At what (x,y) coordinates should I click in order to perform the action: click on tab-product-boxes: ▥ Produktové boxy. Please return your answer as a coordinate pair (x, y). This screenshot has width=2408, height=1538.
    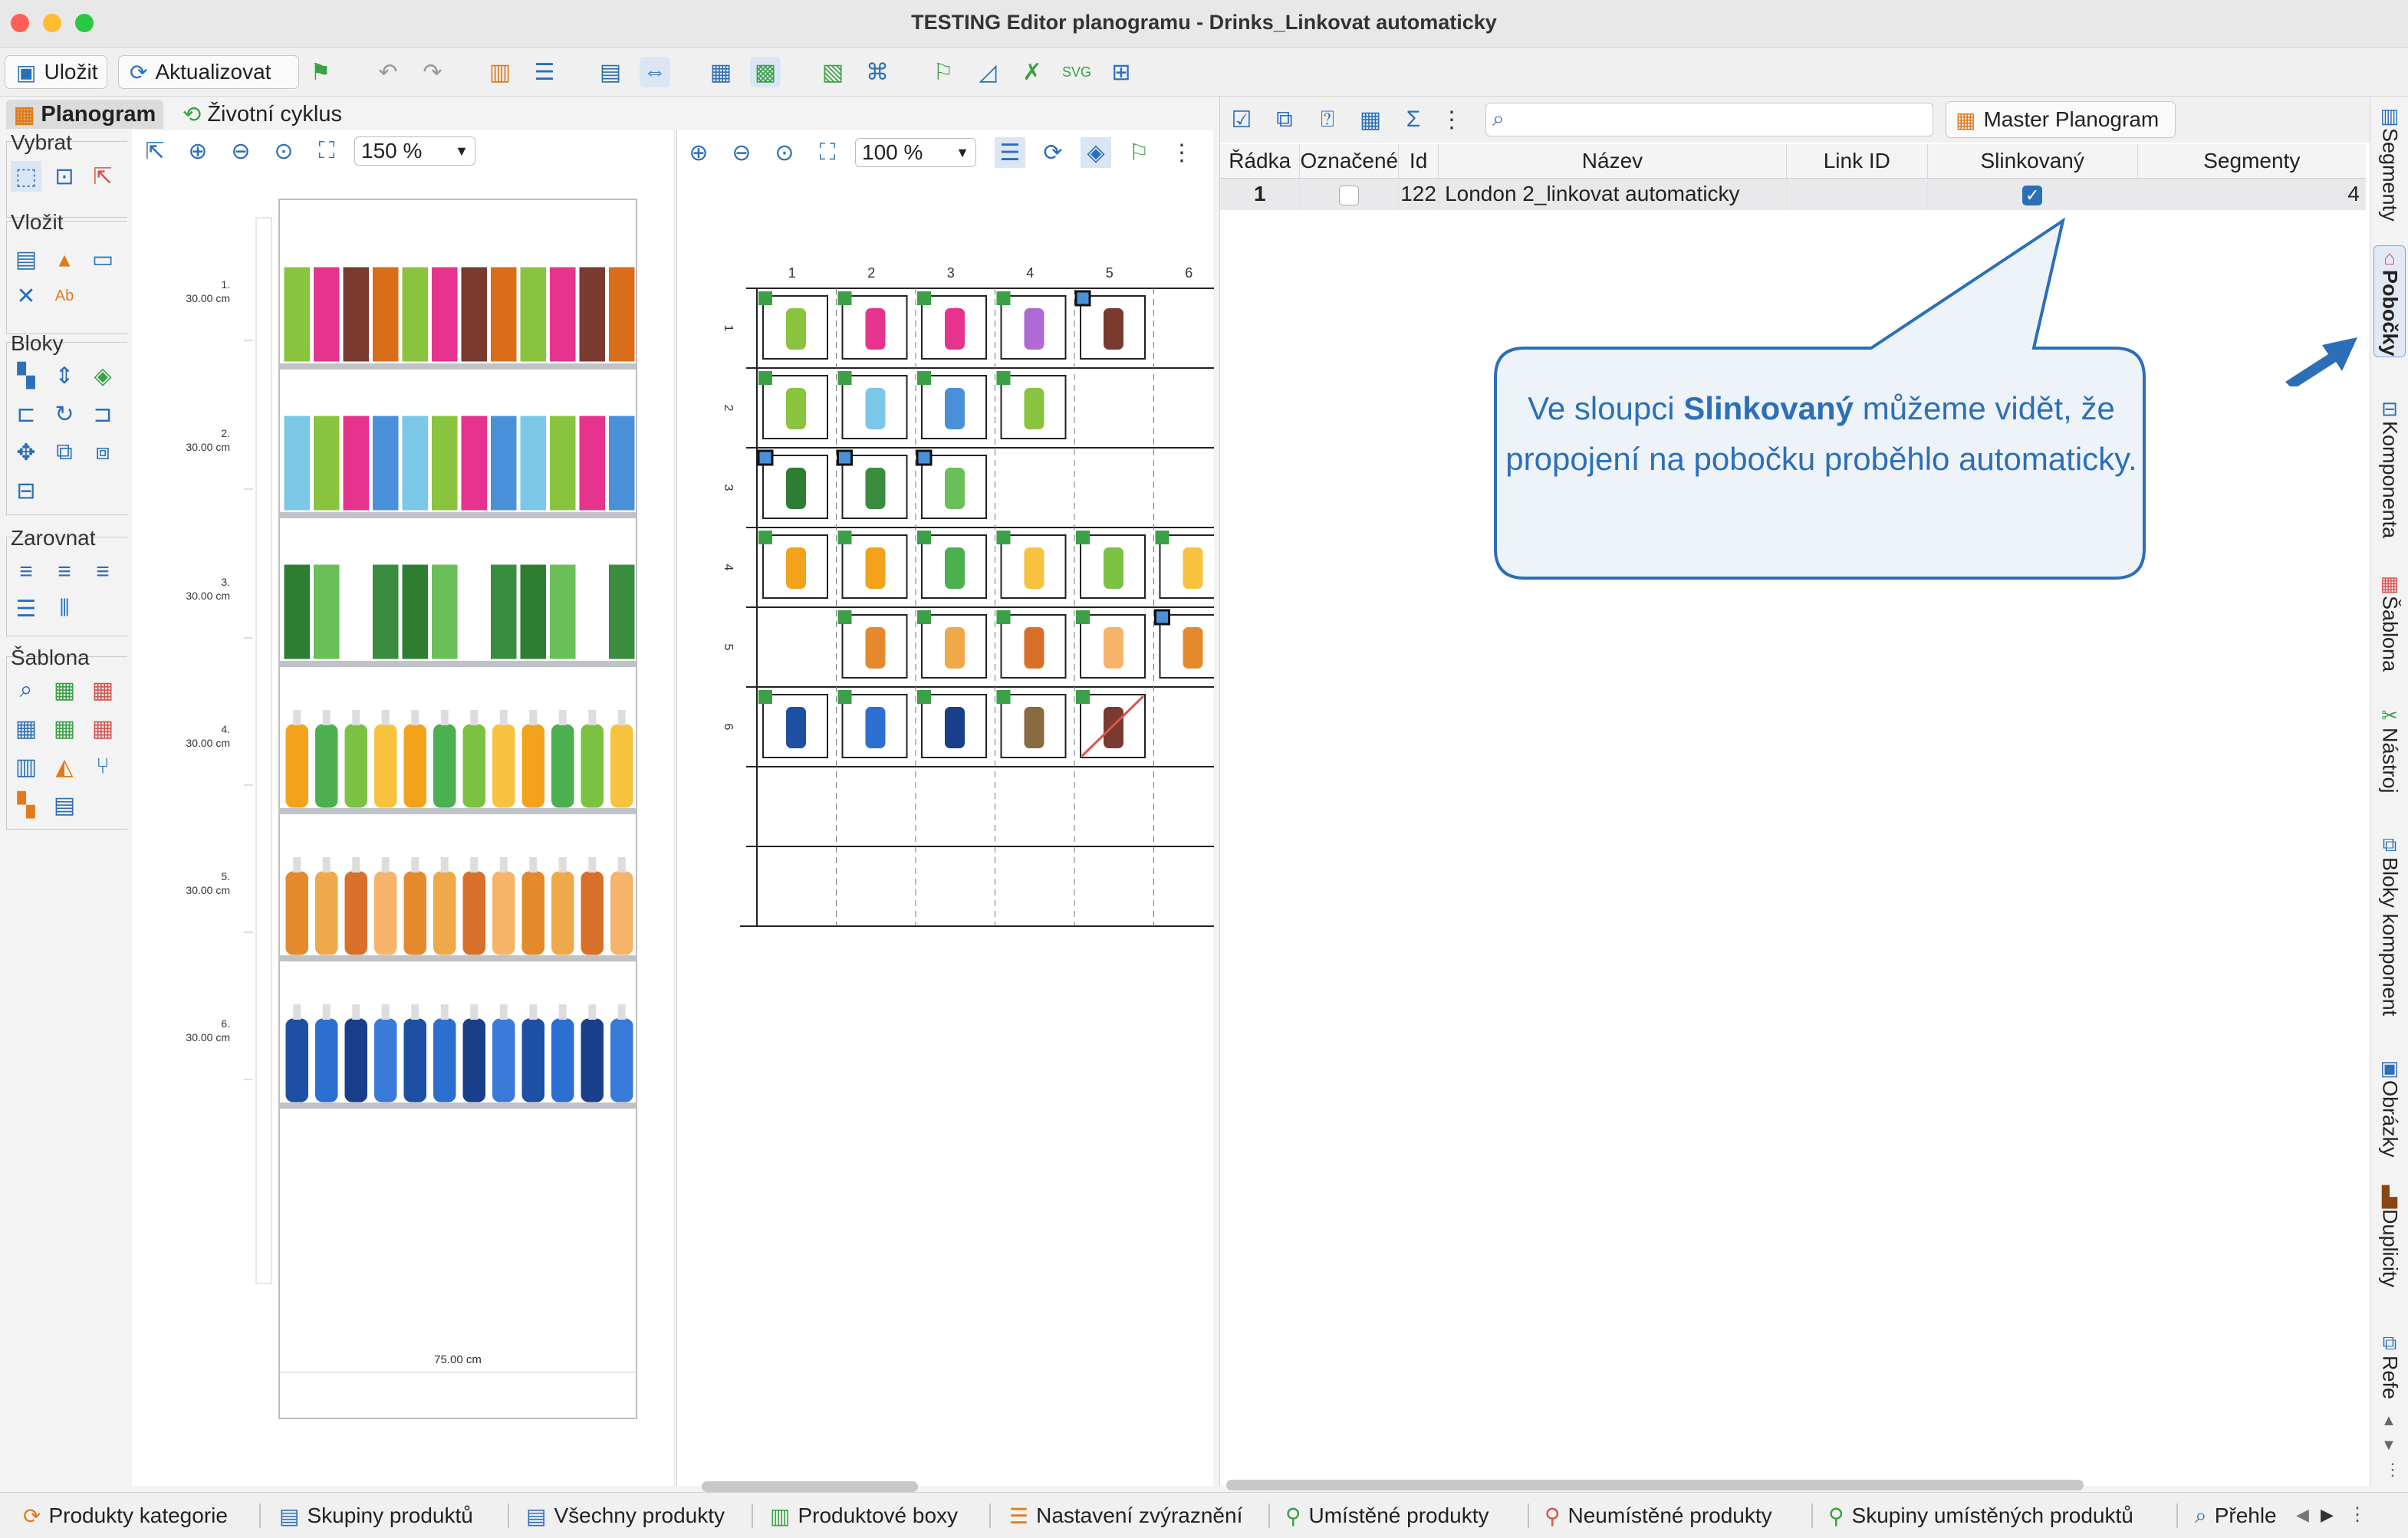
    Looking at the image, I should click on (864, 1516).